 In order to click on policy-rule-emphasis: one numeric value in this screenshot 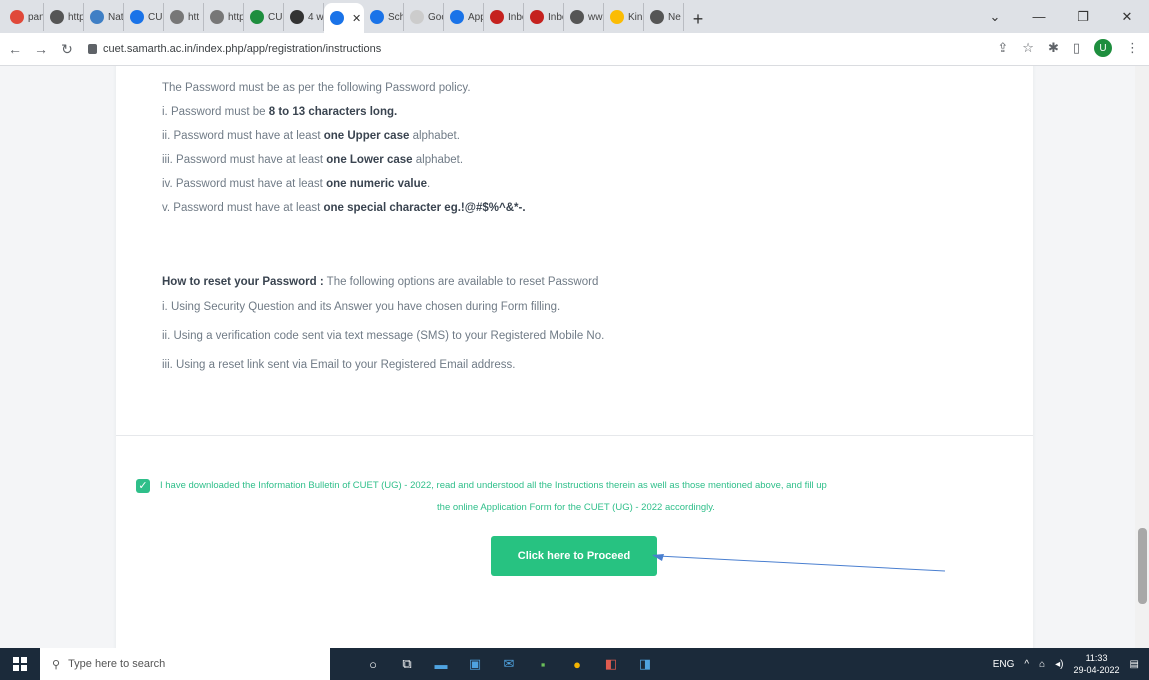, I will do `click(377, 184)`.